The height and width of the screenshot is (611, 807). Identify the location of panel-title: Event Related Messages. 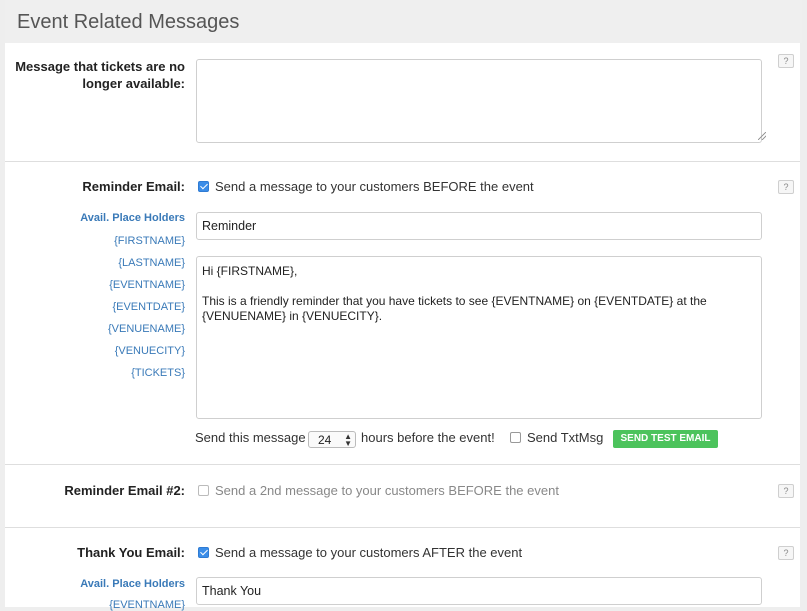
(128, 22).